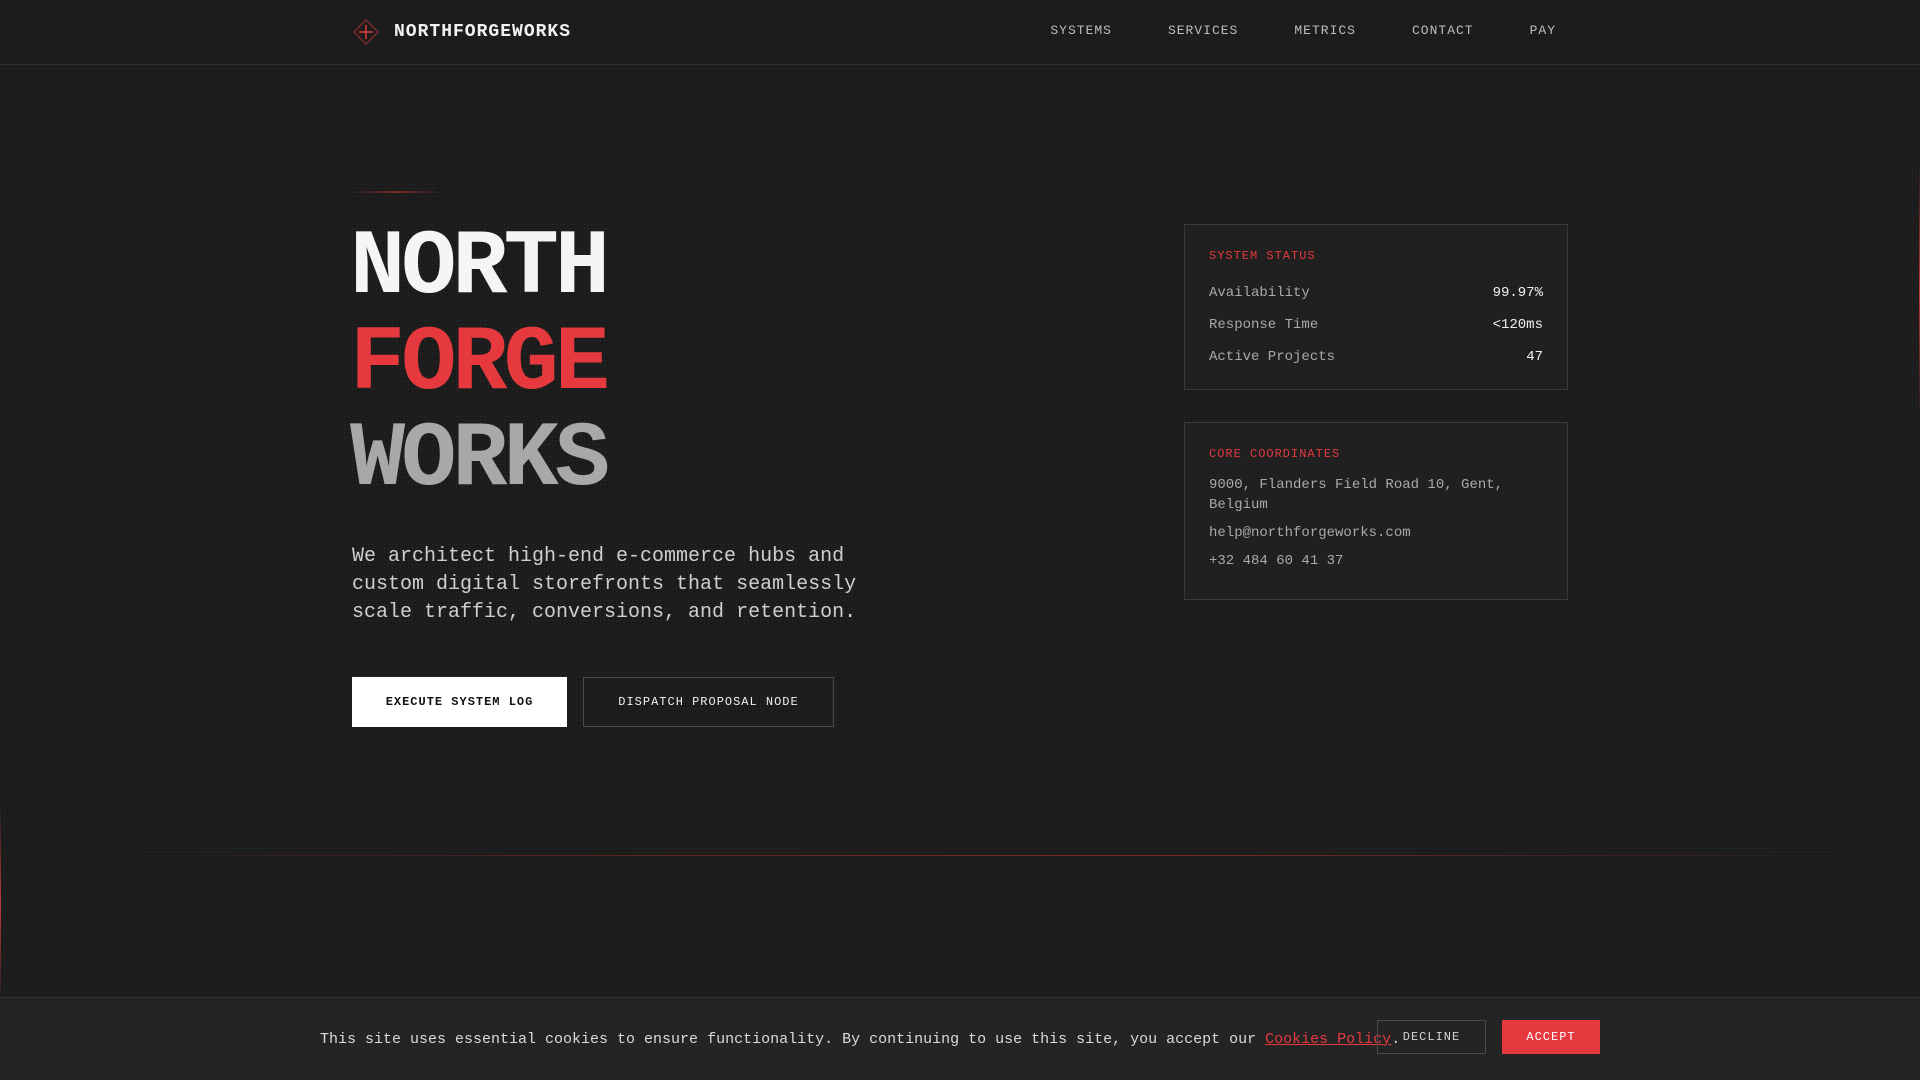  What do you see at coordinates (1376, 293) in the screenshot?
I see `stat-row-availability: Availability 99.97%` at bounding box center [1376, 293].